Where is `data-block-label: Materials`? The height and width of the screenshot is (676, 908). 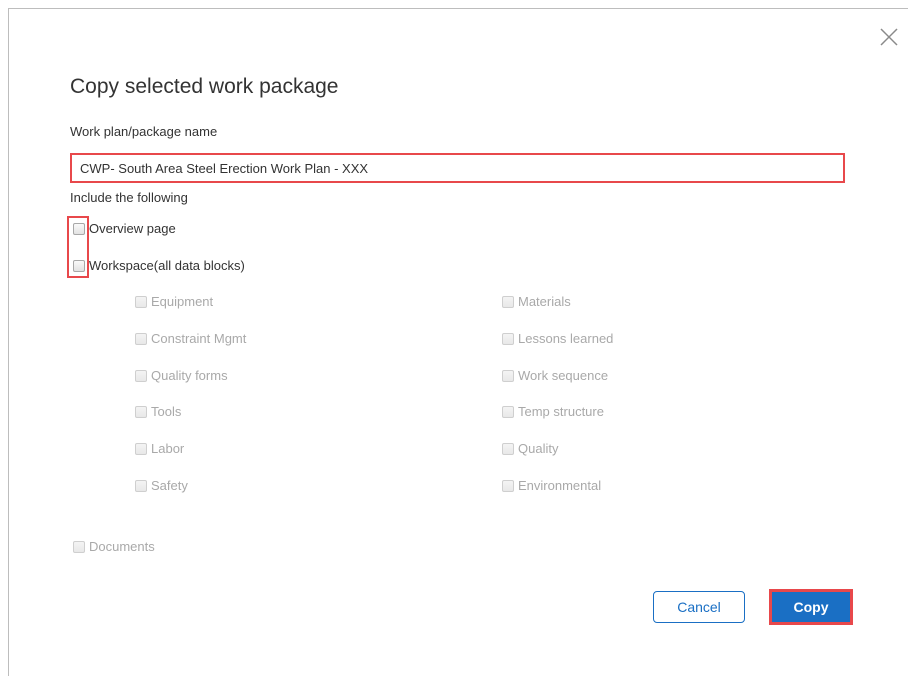 data-block-label: Materials is located at coordinates (544, 301).